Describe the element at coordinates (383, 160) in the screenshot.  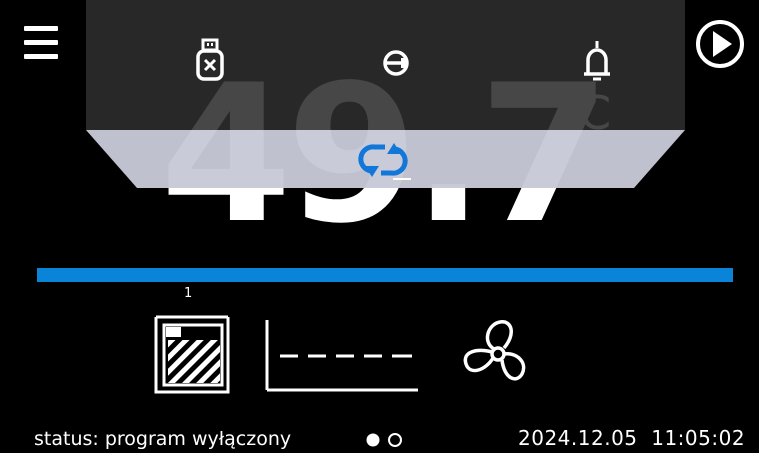
I see `sync-refresh-icon` at that location.